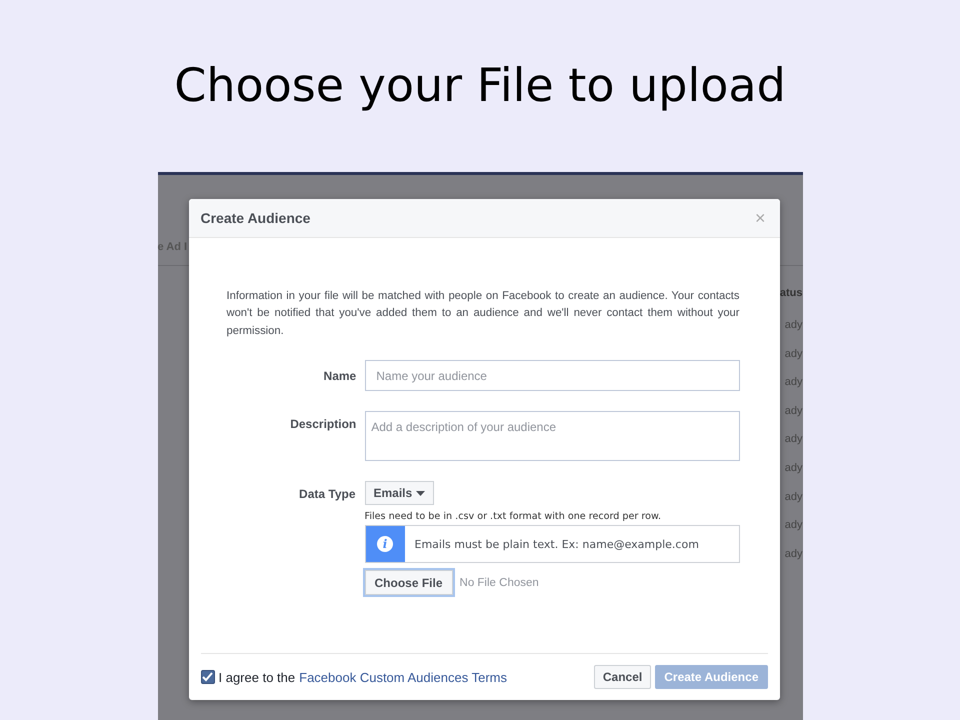 This screenshot has height=720, width=960. I want to click on choose-file-button: Choose File, so click(408, 583).